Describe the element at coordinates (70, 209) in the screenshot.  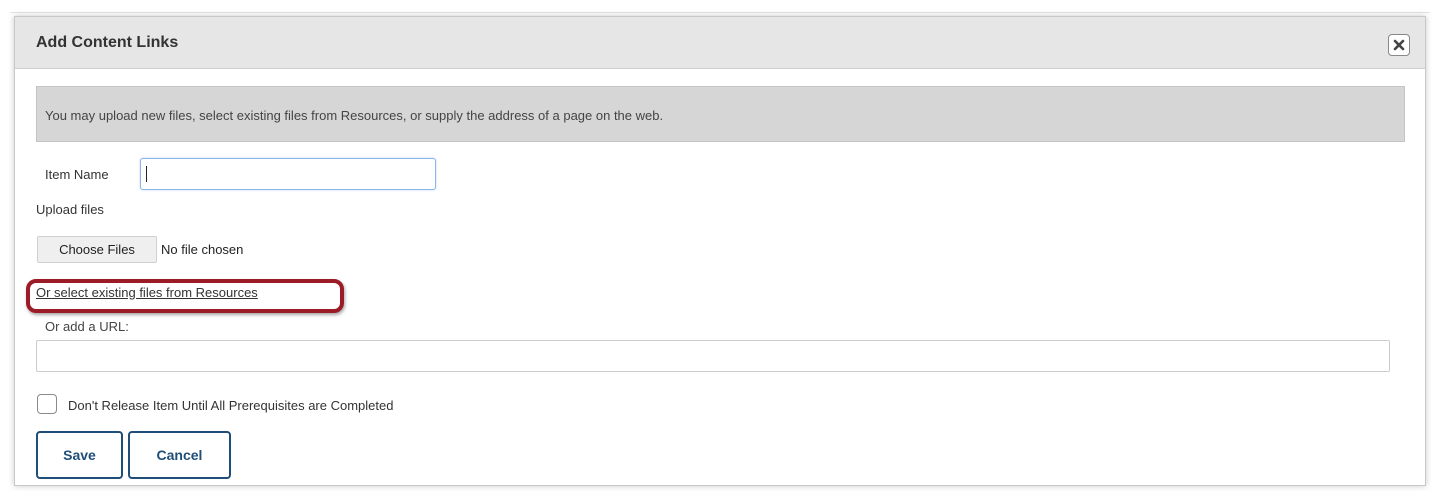
I see `upload-files-label: Upload files` at that location.